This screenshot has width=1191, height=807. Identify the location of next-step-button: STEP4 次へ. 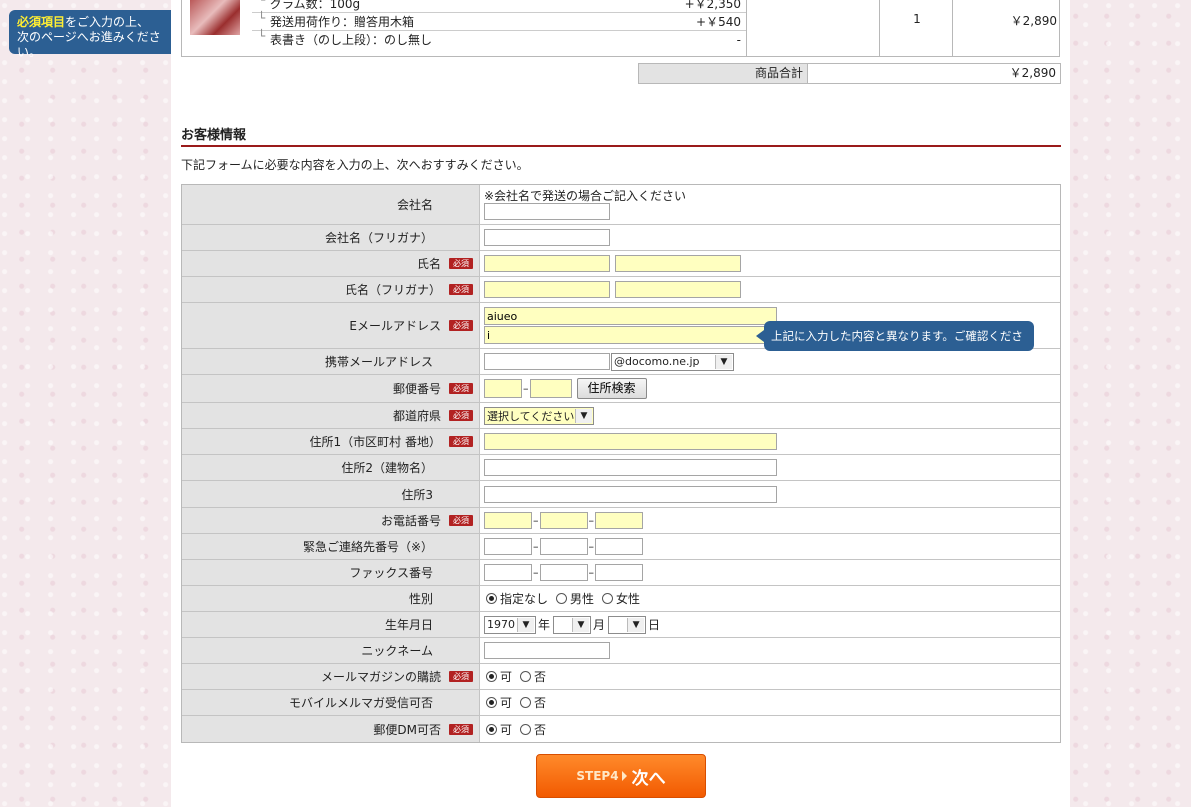
(621, 776).